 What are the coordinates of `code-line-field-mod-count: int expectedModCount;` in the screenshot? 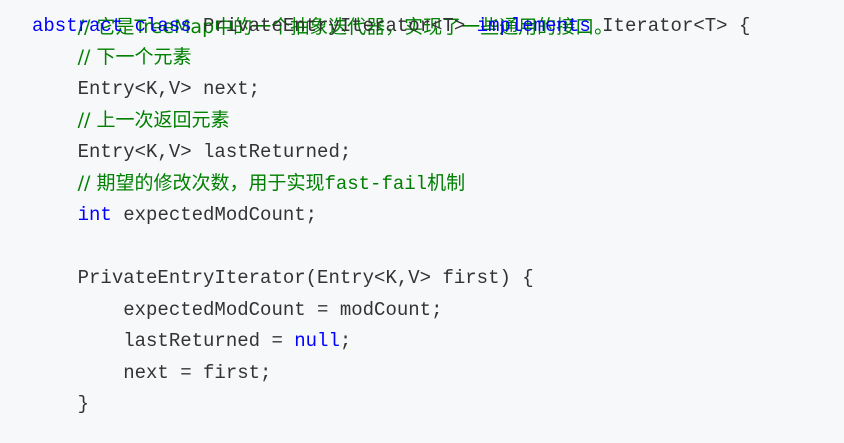 It's located at (174, 215).